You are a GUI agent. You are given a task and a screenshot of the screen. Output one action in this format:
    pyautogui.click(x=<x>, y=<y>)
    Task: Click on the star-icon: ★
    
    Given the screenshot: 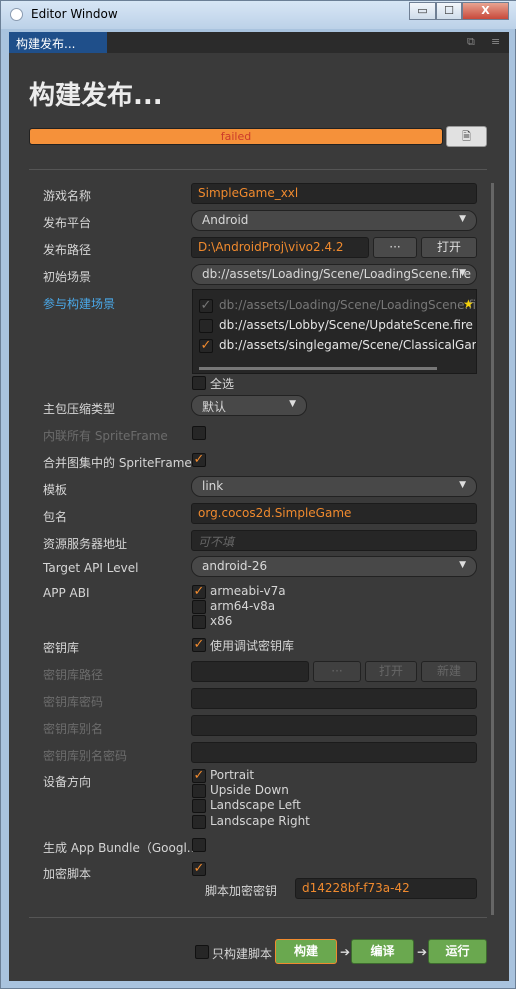 What is the action you would take?
    pyautogui.click(x=468, y=304)
    